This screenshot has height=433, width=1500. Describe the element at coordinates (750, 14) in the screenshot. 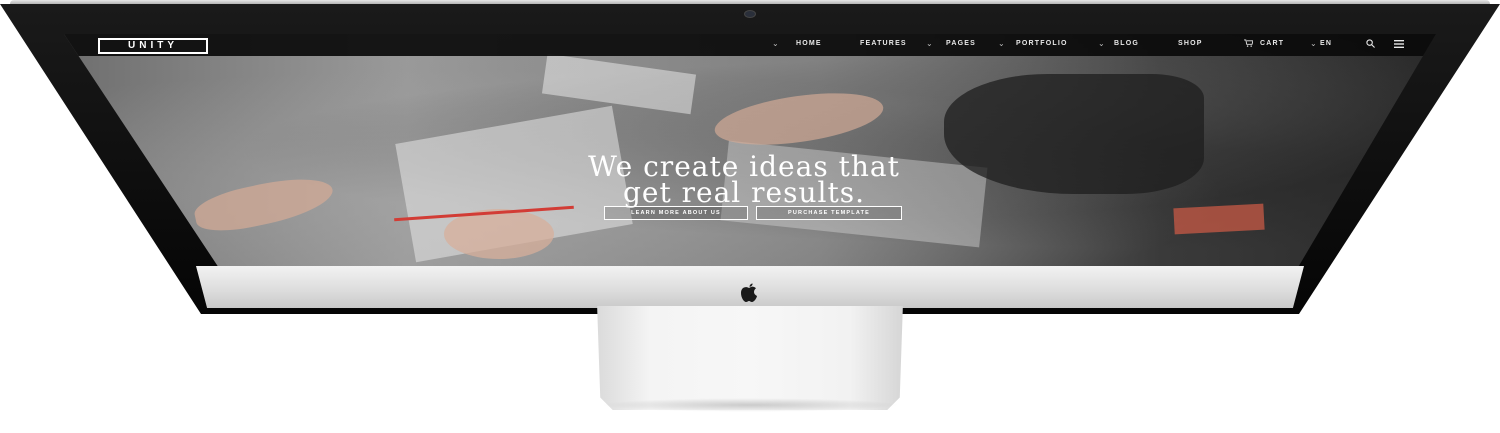

I see `camera-icon` at that location.